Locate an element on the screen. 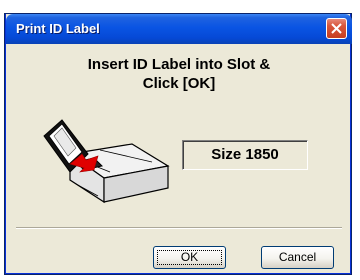 The image size is (360, 280). close-button is located at coordinates (336, 28).